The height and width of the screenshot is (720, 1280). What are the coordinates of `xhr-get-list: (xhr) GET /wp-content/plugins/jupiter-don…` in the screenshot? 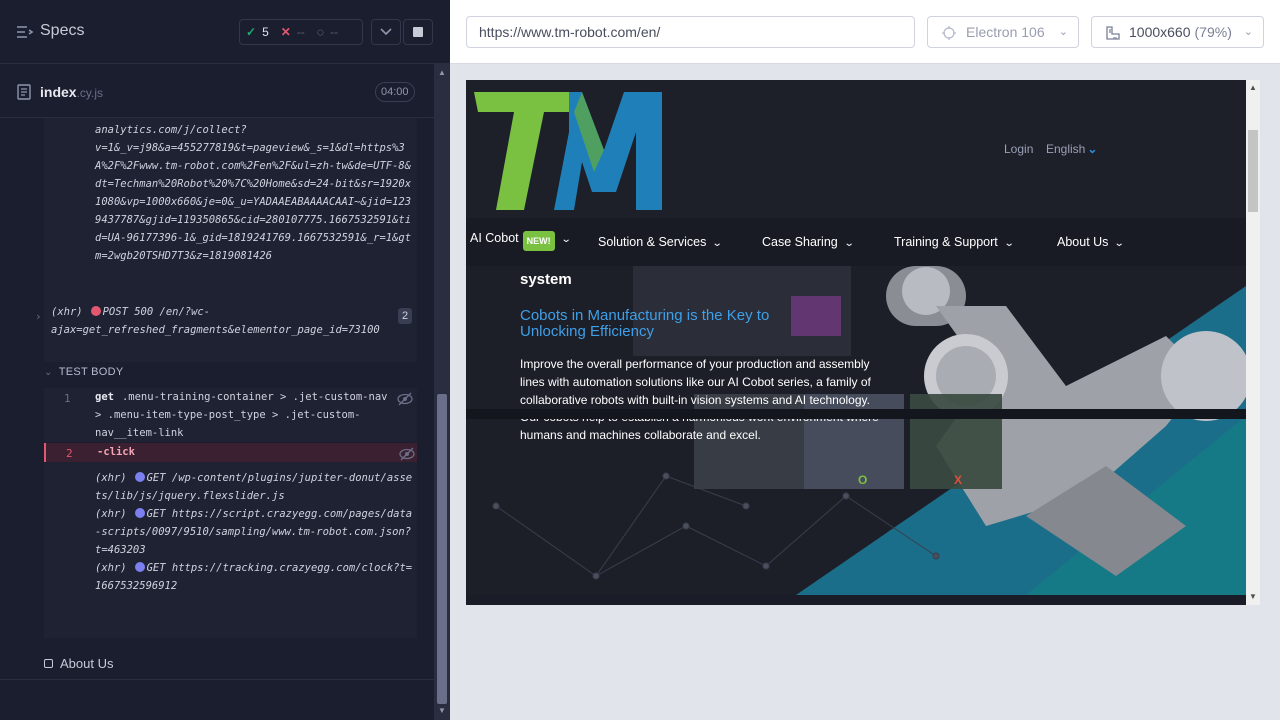 It's located at (255, 532).